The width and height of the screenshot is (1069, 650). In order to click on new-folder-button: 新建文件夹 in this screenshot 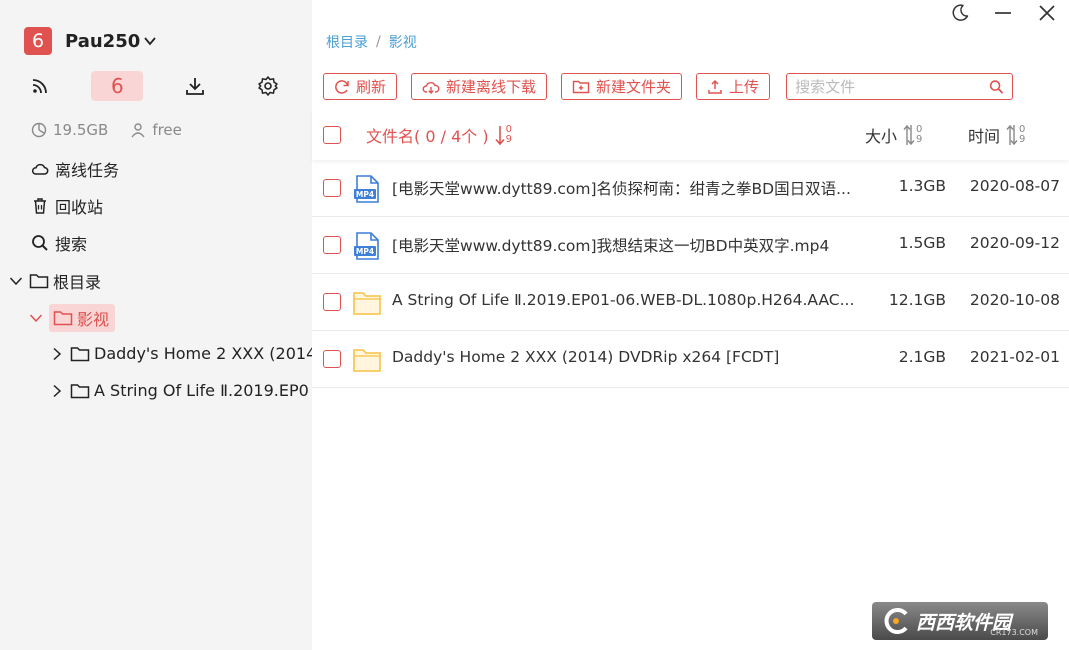, I will do `click(622, 86)`.